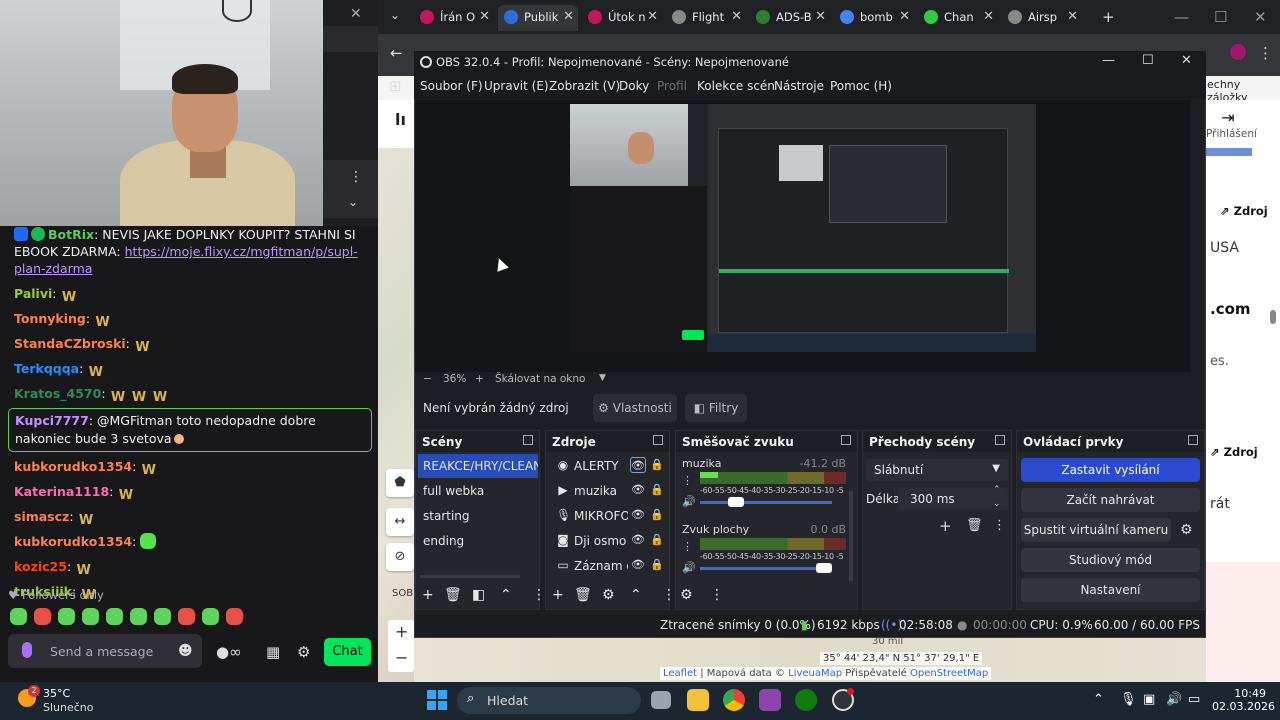  Describe the element at coordinates (57, 393) in the screenshot. I see `chat-username: Kratos_4570` at that location.